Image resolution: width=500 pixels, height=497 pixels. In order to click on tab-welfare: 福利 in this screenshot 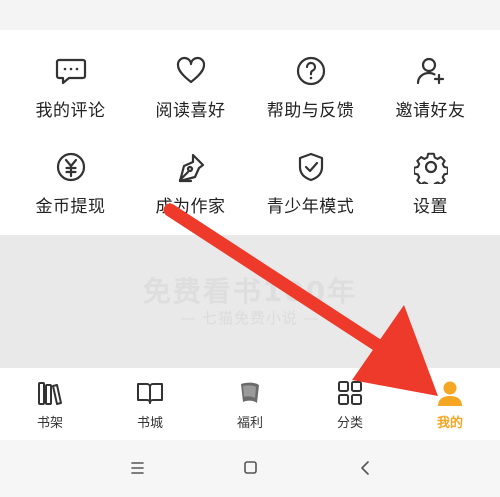, I will do `click(250, 407)`.